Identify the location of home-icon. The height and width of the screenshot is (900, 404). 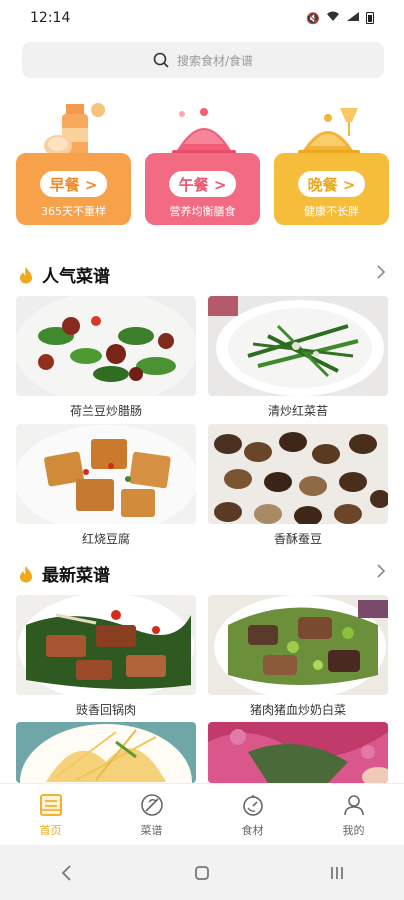
(50, 804).